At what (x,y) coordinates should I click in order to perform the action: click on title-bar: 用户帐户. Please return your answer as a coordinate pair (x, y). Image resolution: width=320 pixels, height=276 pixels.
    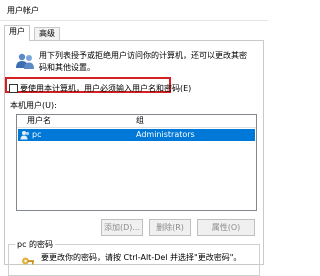
    Looking at the image, I should click on (134, 10).